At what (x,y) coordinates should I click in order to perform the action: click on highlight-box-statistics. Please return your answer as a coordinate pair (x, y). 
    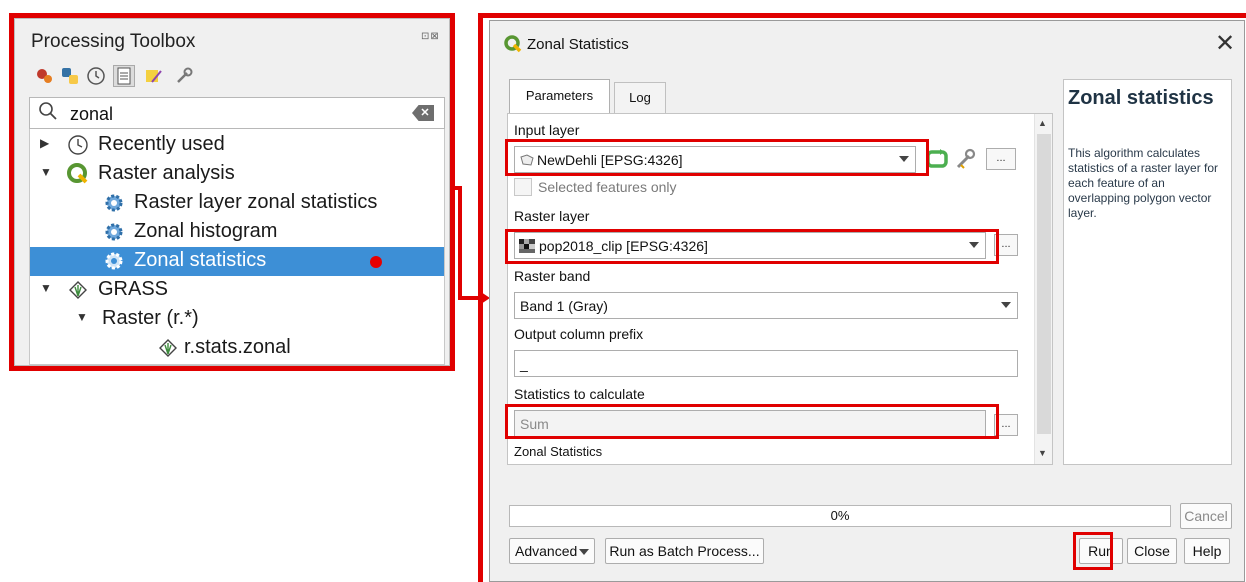
    Looking at the image, I should click on (752, 421).